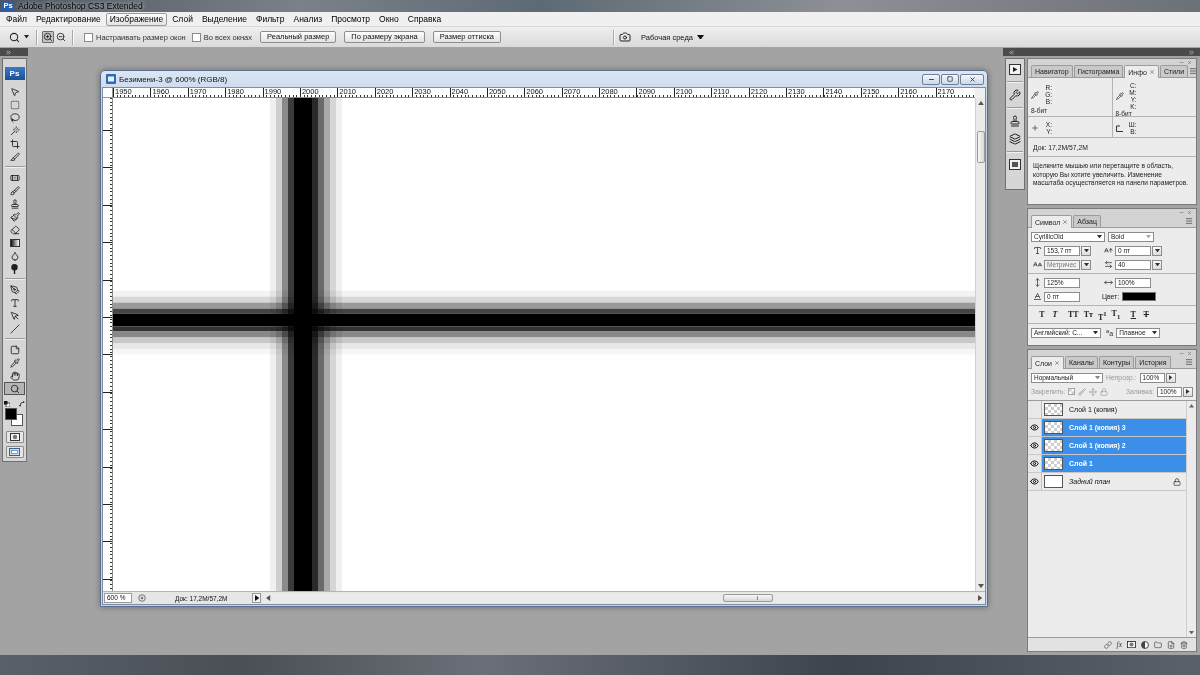 Image resolution: width=1200 pixels, height=675 pixels. What do you see at coordinates (224, 19) in the screenshot?
I see `menu-item: Выделение` at bounding box center [224, 19].